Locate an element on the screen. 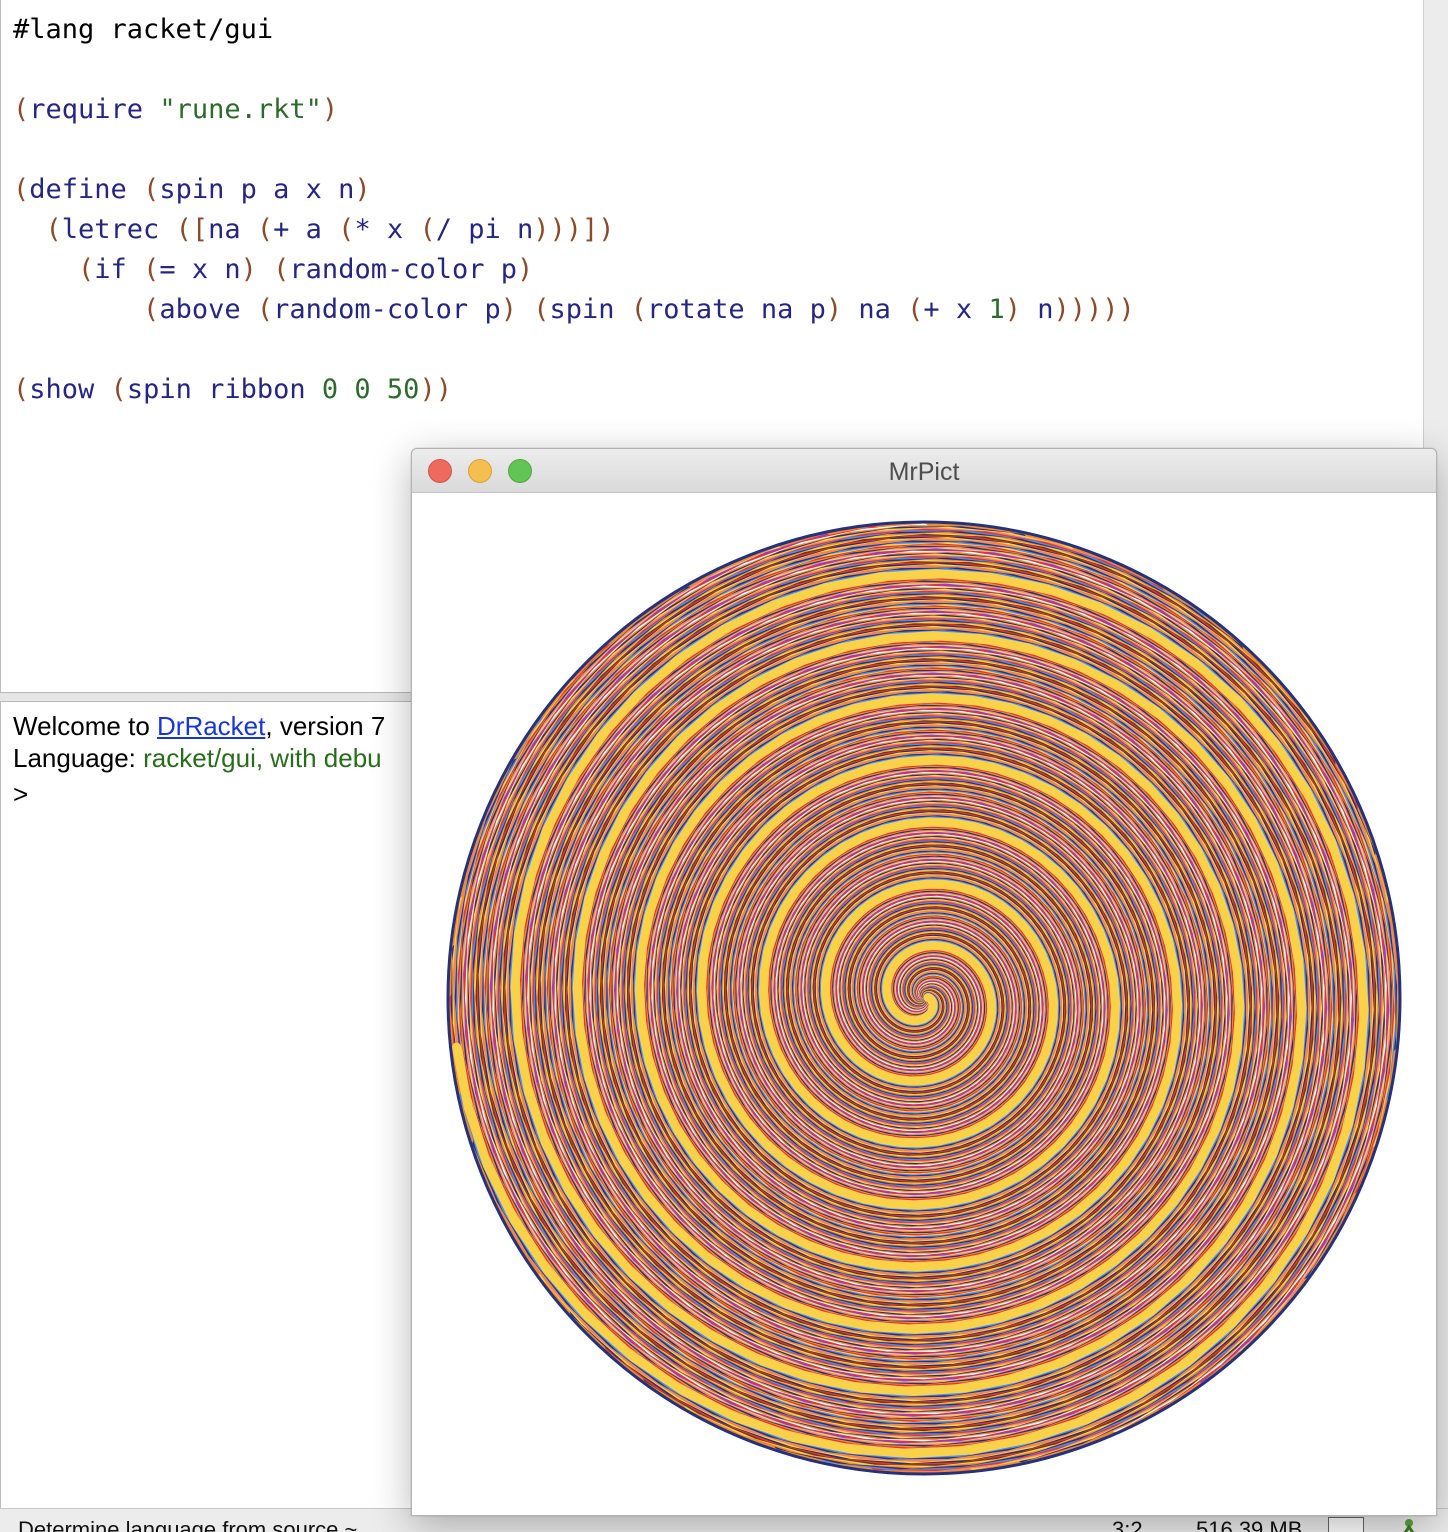 The image size is (1448, 1532). repl-prompt: > is located at coordinates (199, 794).